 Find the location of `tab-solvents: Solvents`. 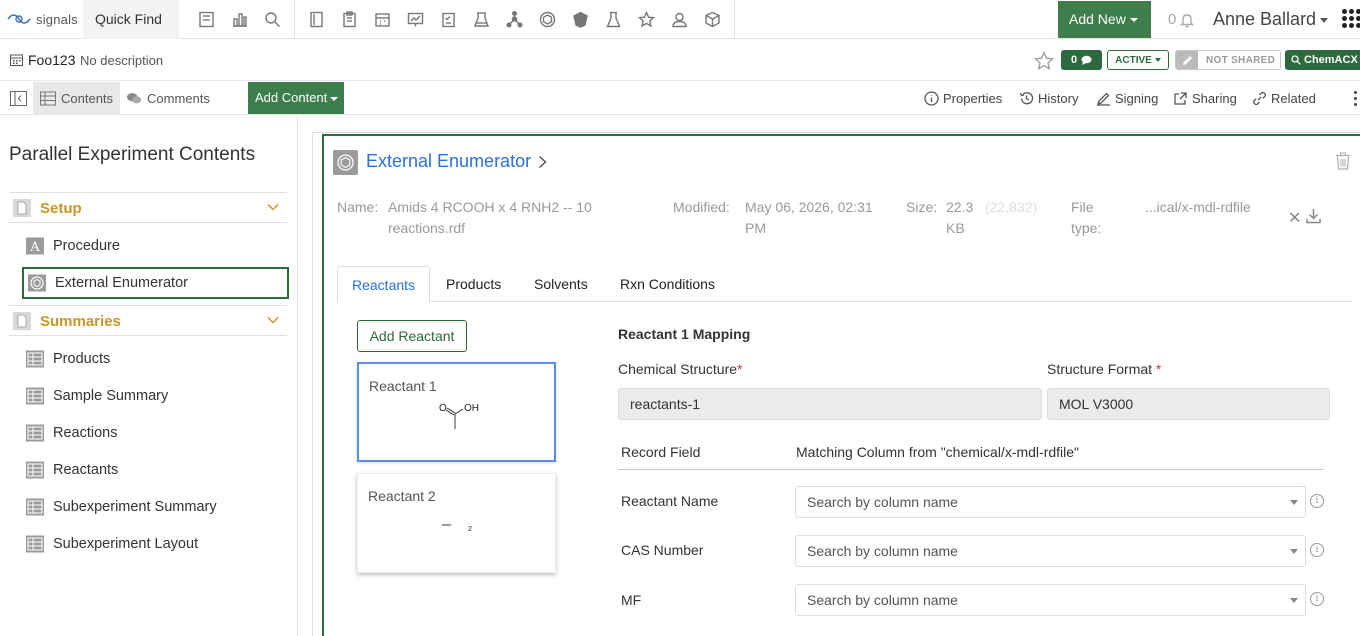

tab-solvents: Solvents is located at coordinates (561, 284).